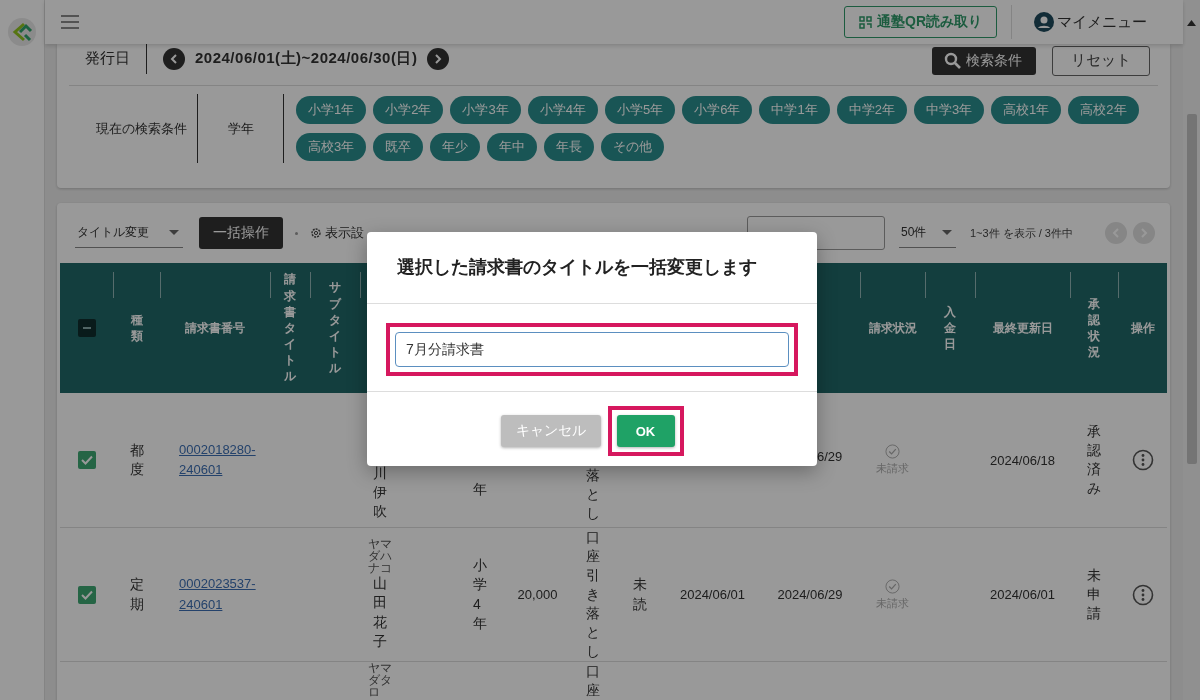 The width and height of the screenshot is (1200, 700). What do you see at coordinates (1022, 460) in the screenshot?
I see `updated-date: 2024/06/18` at bounding box center [1022, 460].